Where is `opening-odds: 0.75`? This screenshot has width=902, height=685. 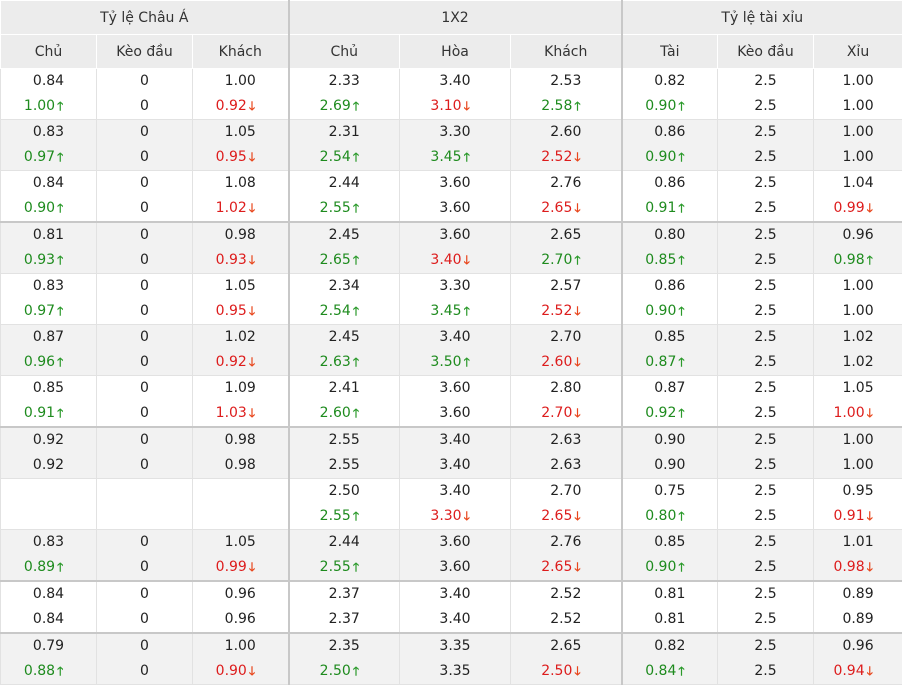
opening-odds: 0.75 is located at coordinates (670, 491).